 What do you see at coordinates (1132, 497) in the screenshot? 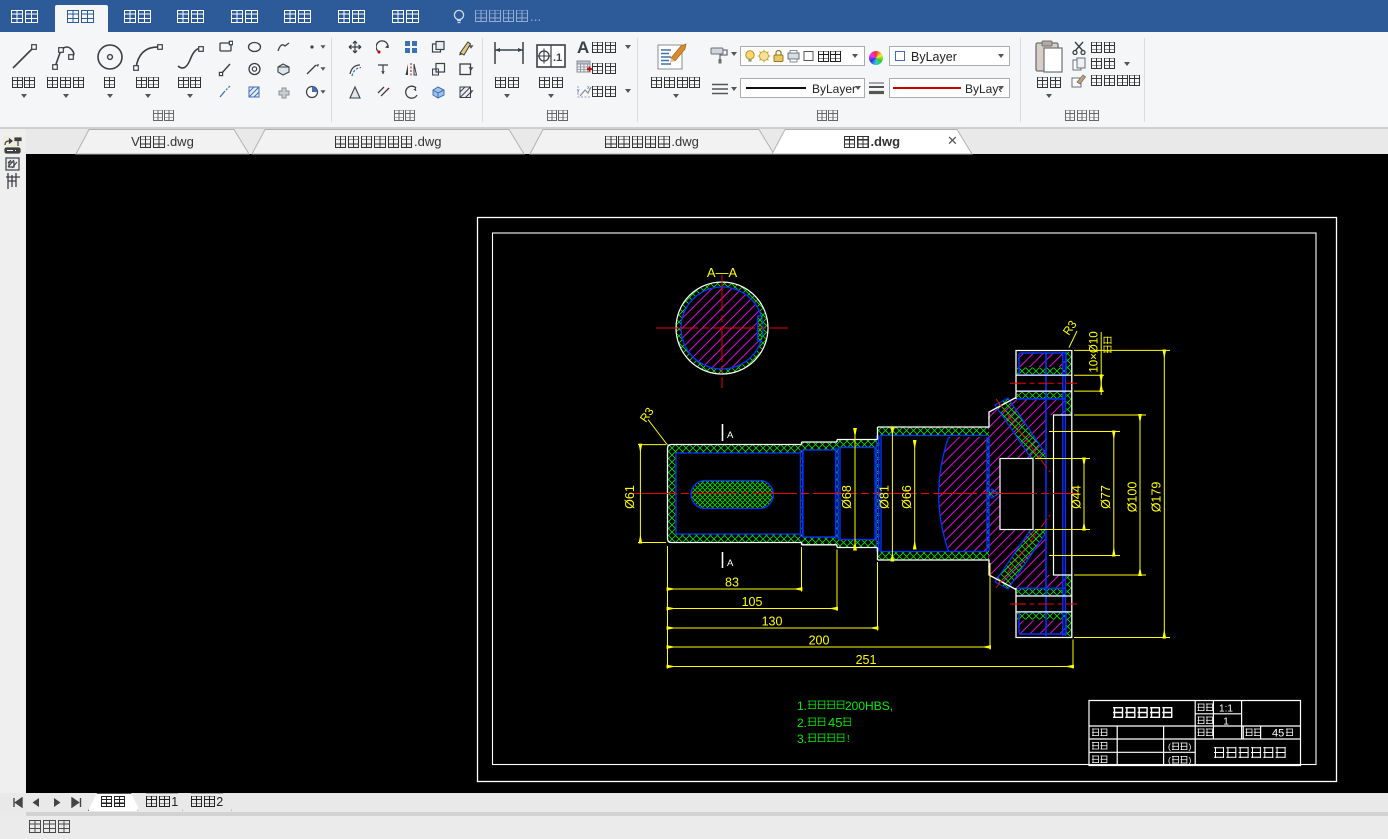
I see `svg-text: Ø100` at bounding box center [1132, 497].